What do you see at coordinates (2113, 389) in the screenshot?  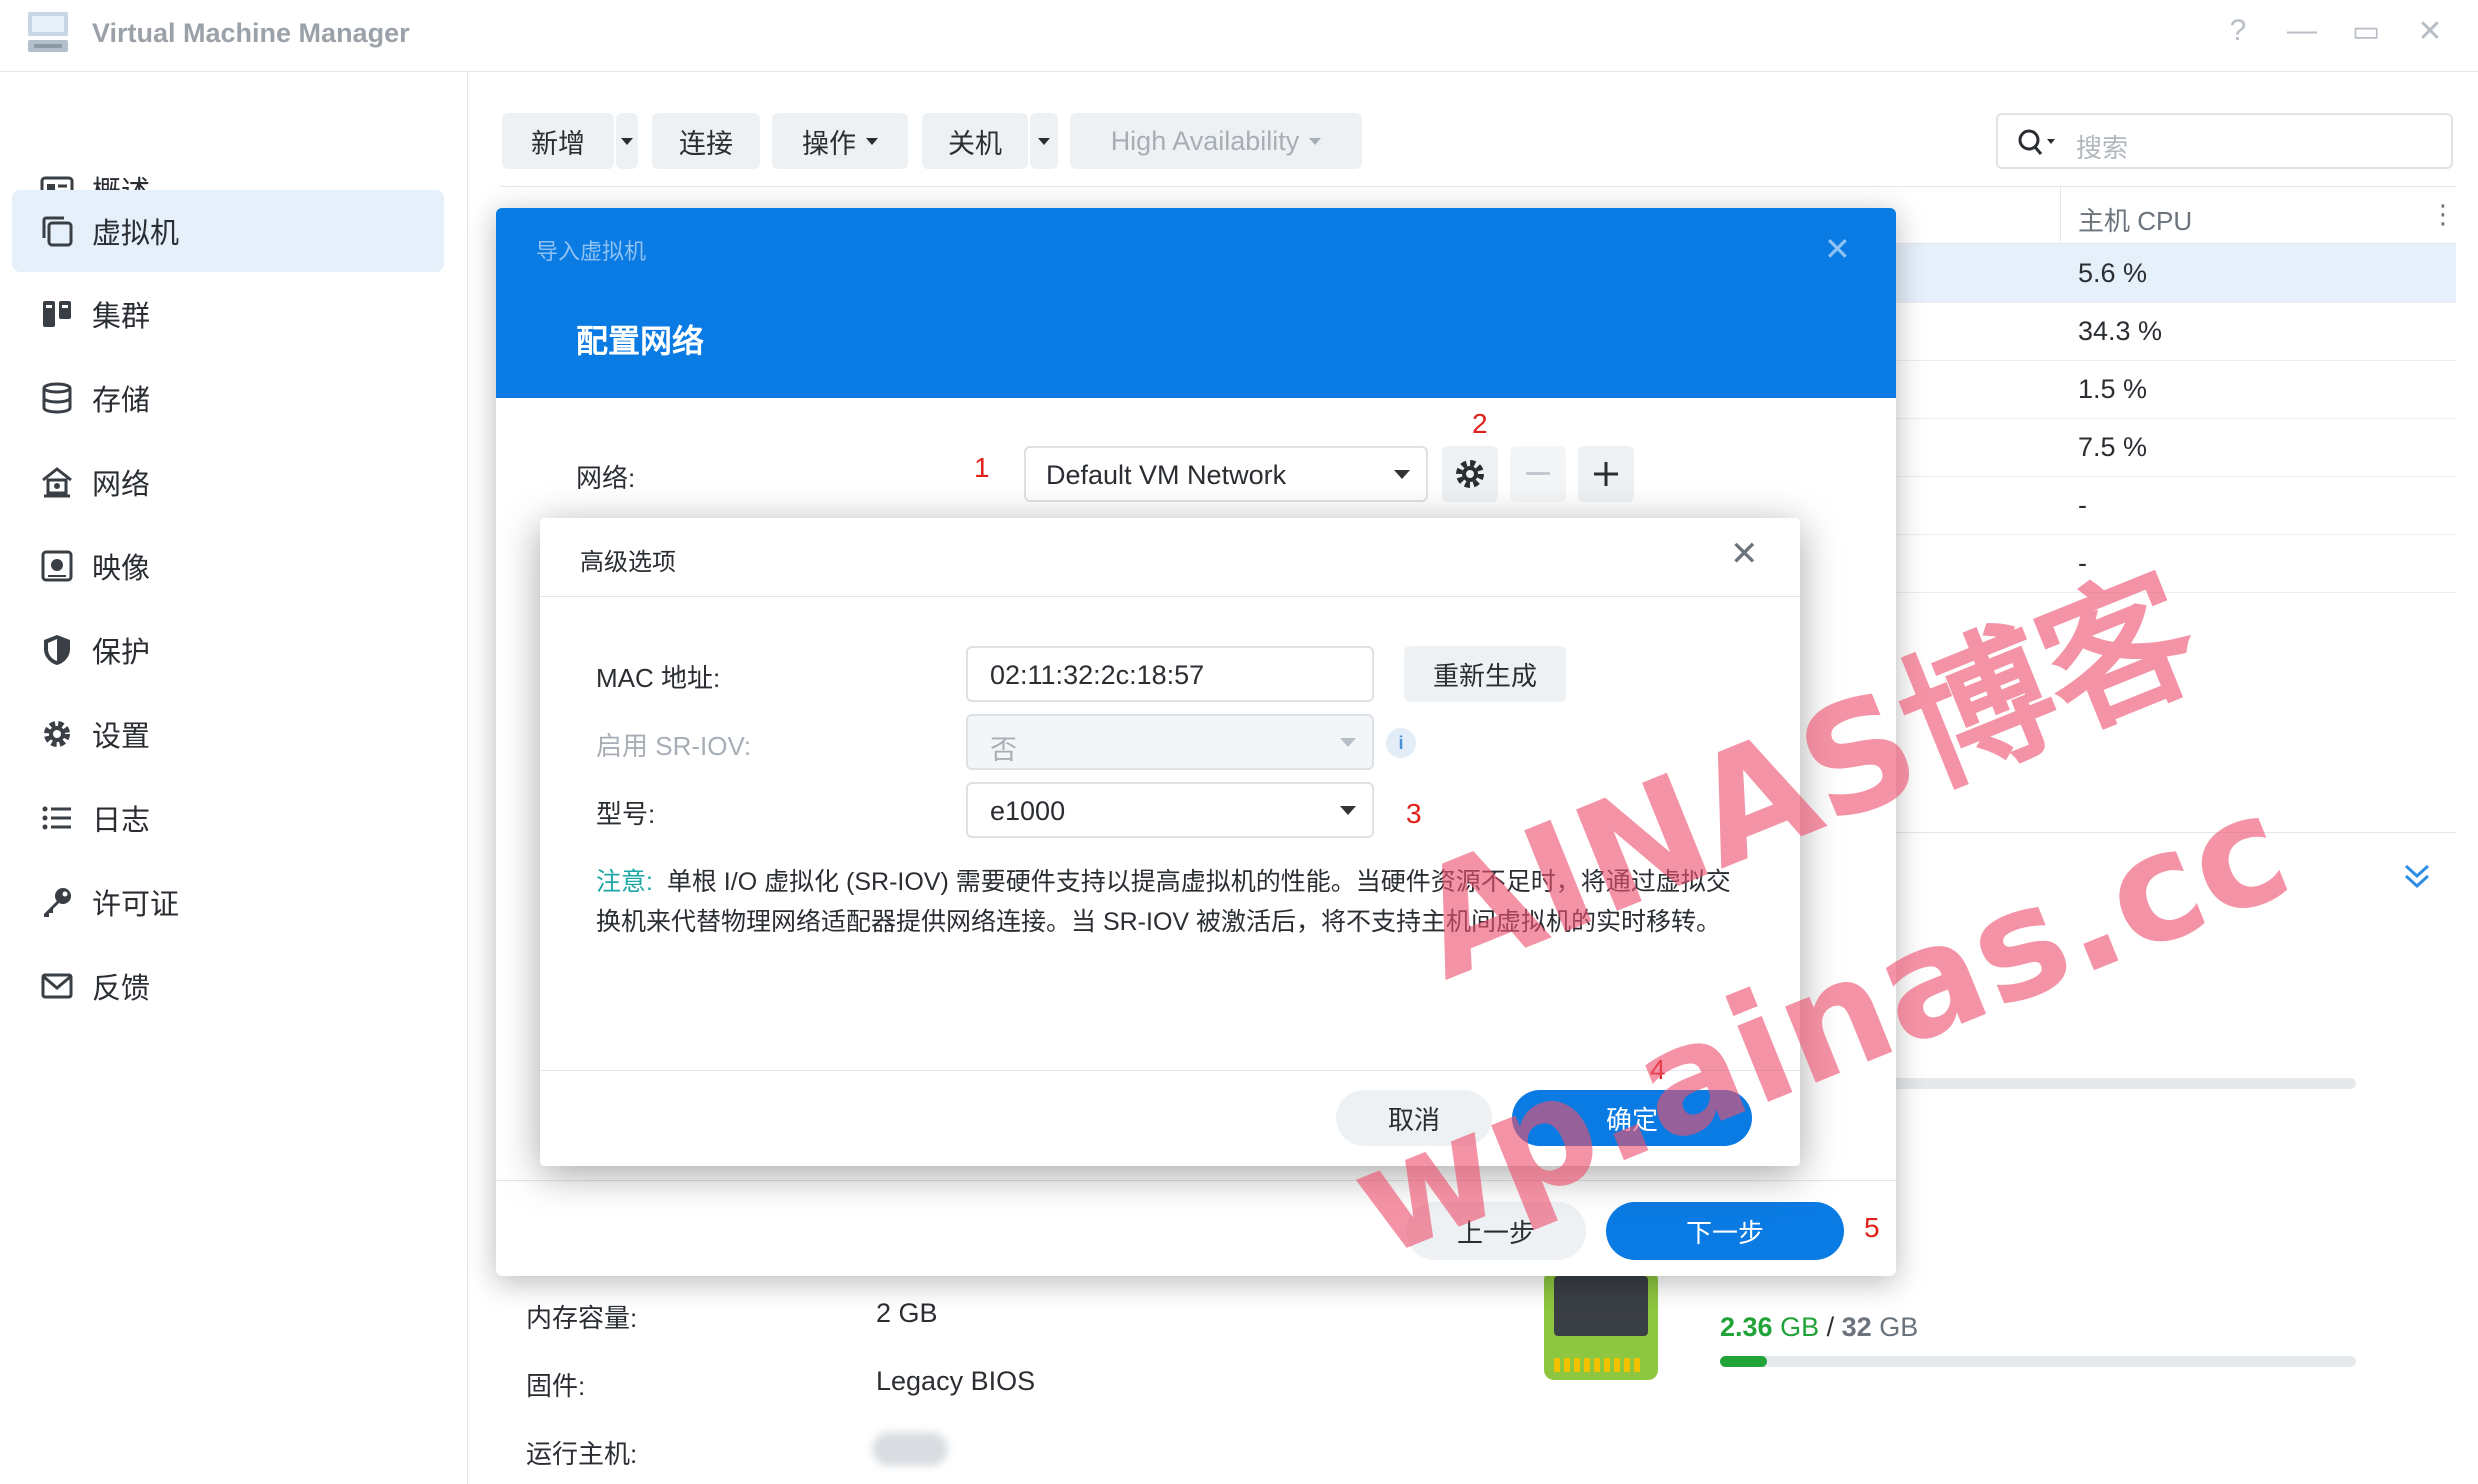 I see `host-cpu-cell: 1.5 %` at bounding box center [2113, 389].